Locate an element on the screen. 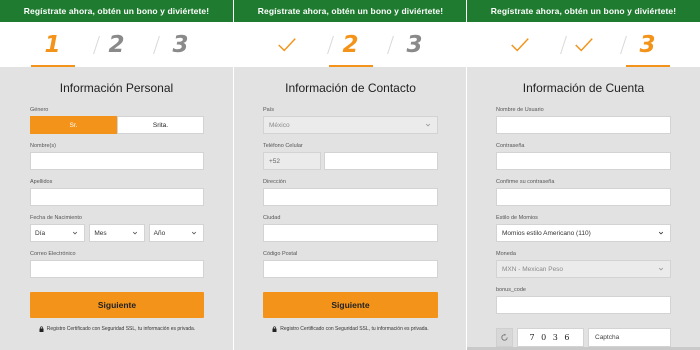 This screenshot has width=700, height=350. postal-input is located at coordinates (350, 269).